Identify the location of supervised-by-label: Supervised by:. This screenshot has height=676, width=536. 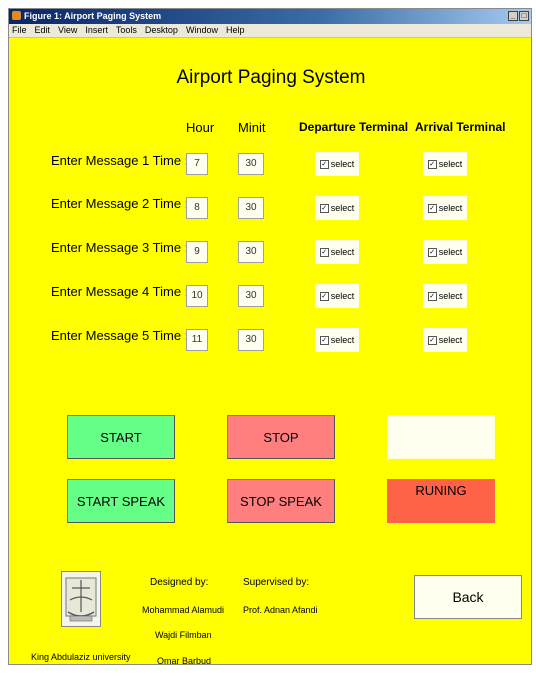
(276, 582).